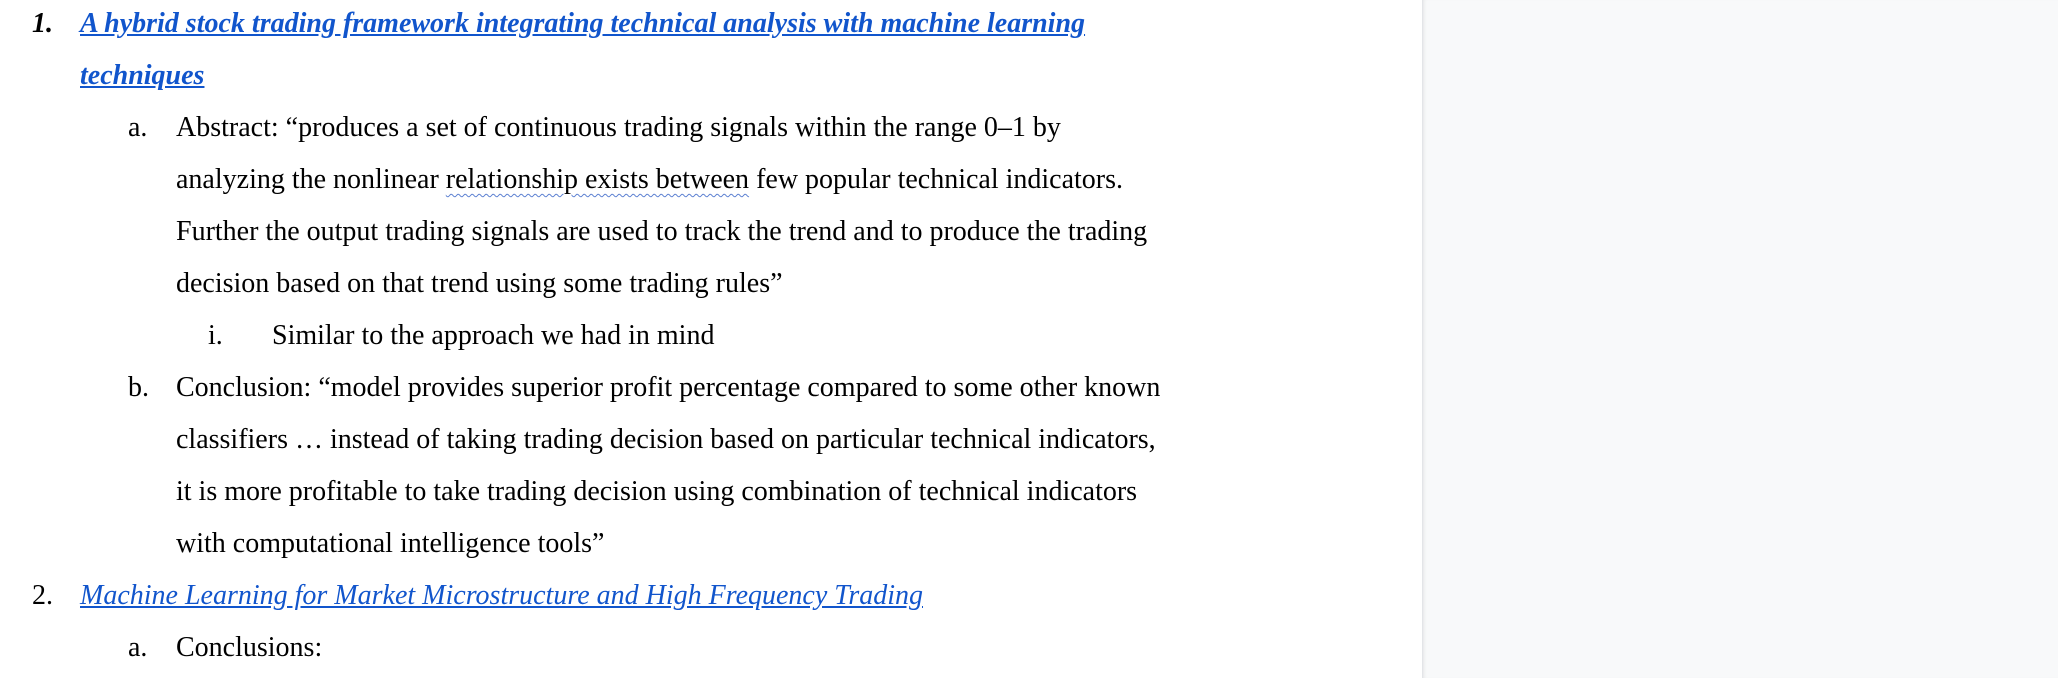  Describe the element at coordinates (142, 76) in the screenshot. I see `paper-link-hybrid-stock-trading-cont: techniques` at that location.